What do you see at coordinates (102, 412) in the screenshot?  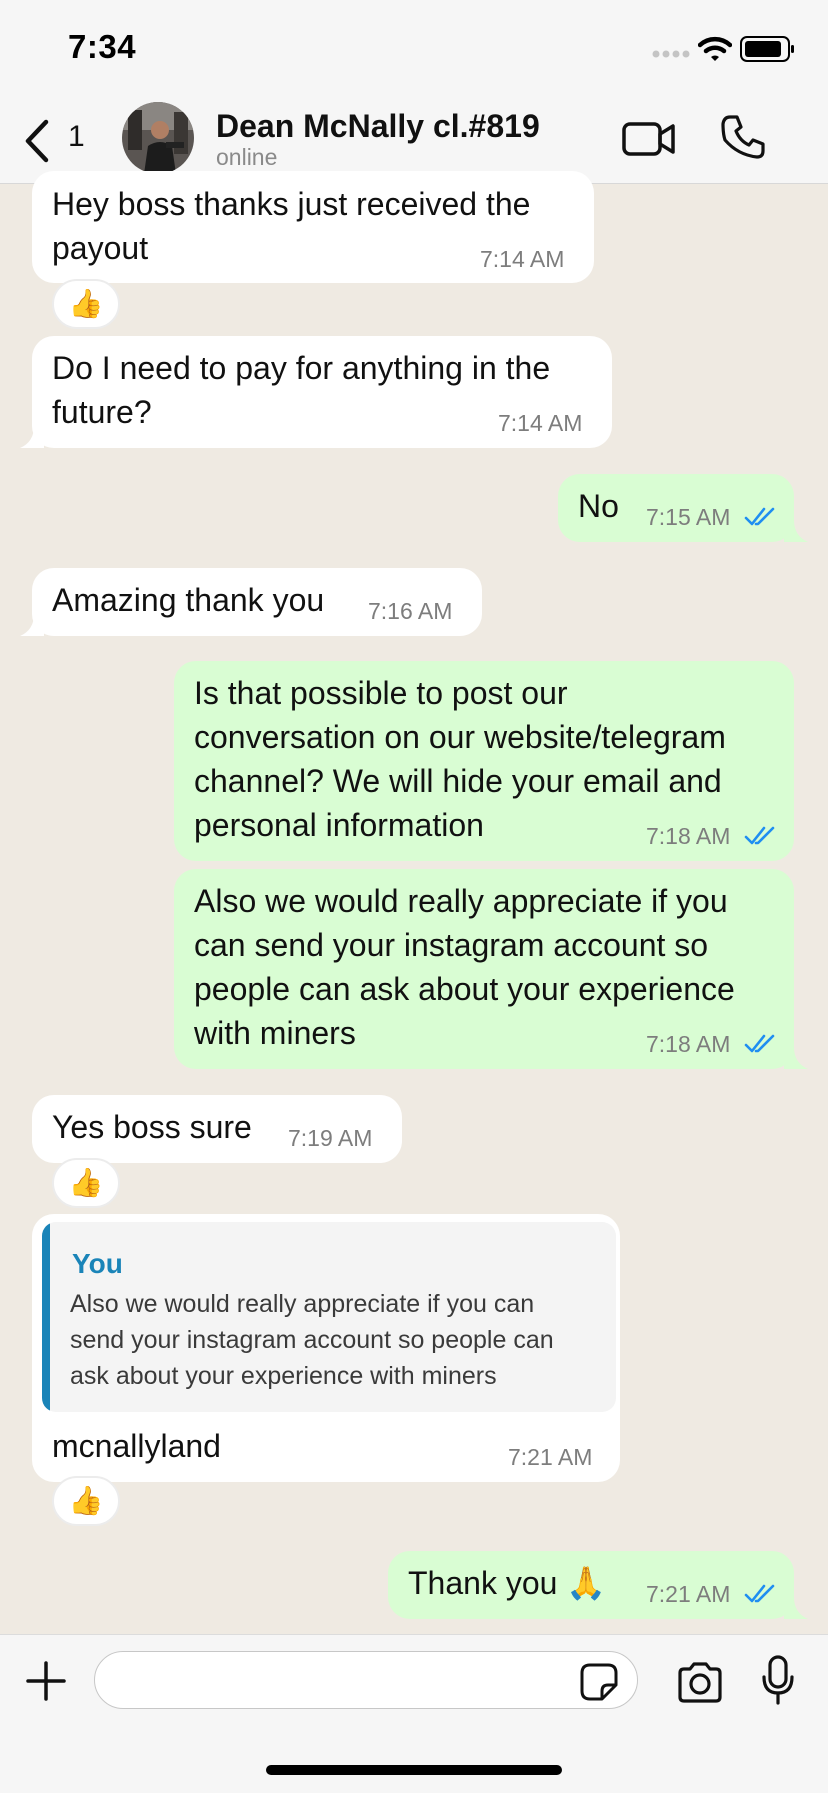 I see `message-text: future?` at bounding box center [102, 412].